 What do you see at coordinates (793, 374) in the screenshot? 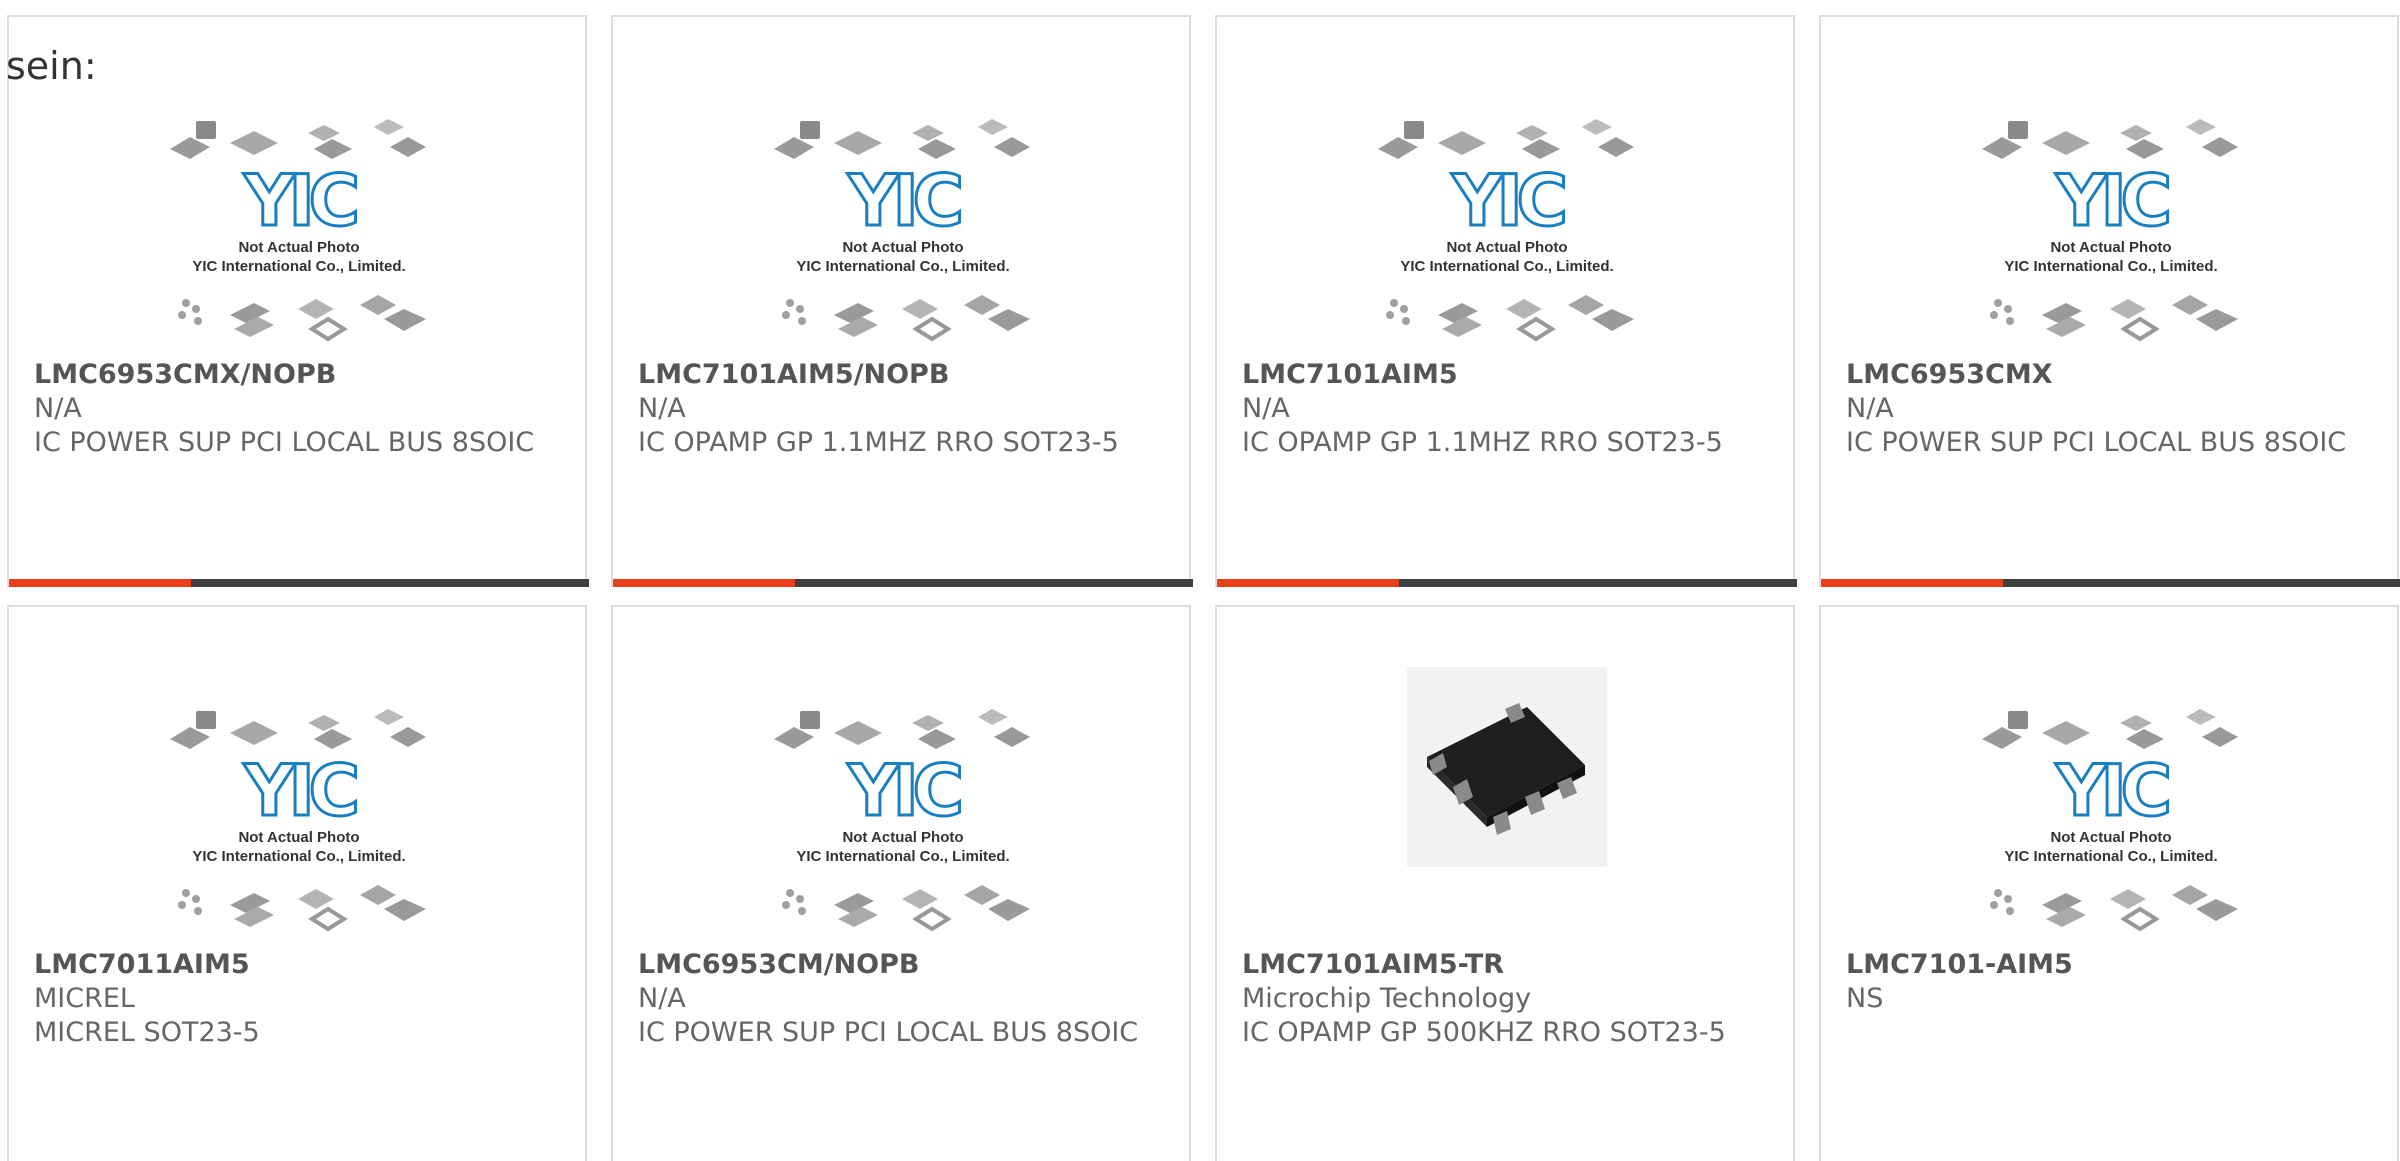
I see `product-part-number: LMC7101AIM5/NOPB` at bounding box center [793, 374].